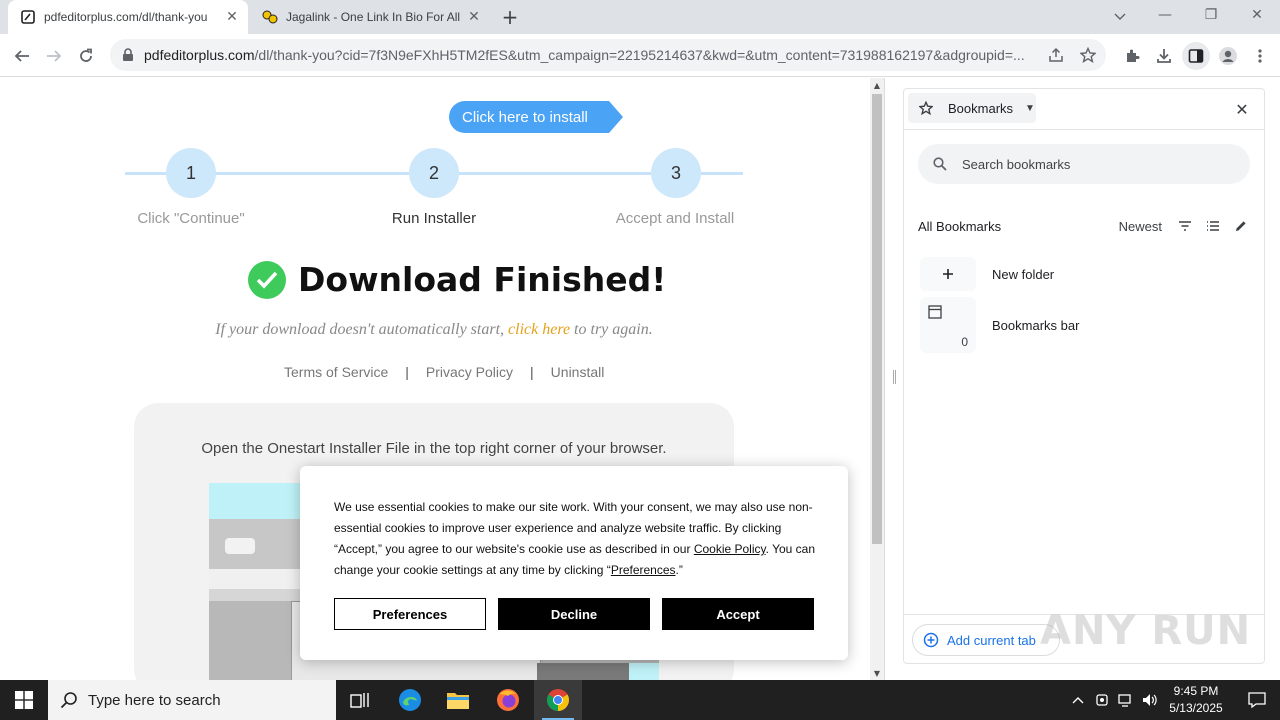  I want to click on close-window-icon: ✕, so click(1257, 15).